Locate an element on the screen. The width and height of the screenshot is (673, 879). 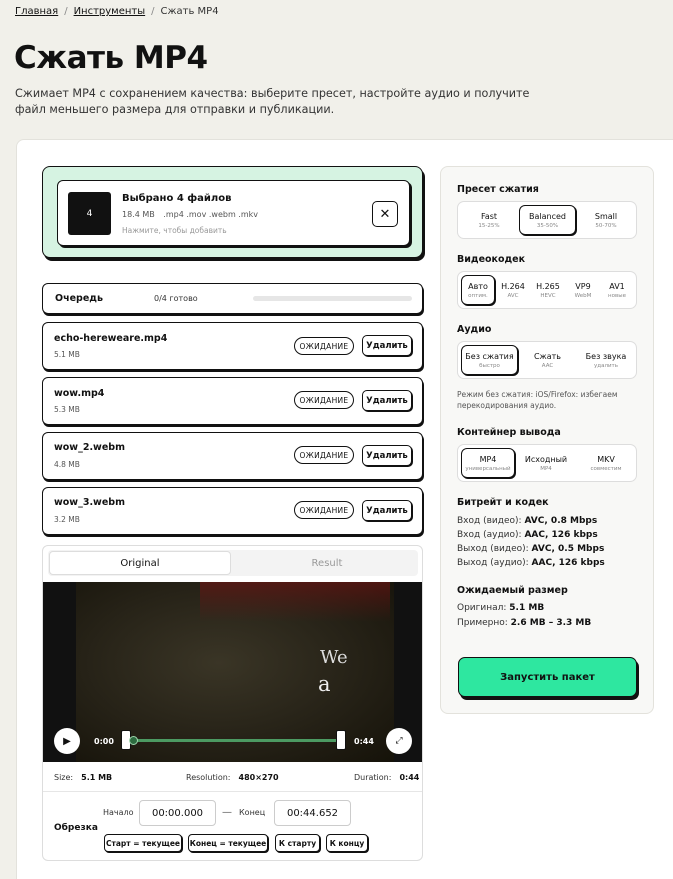
divider is located at coordinates (232, 791).